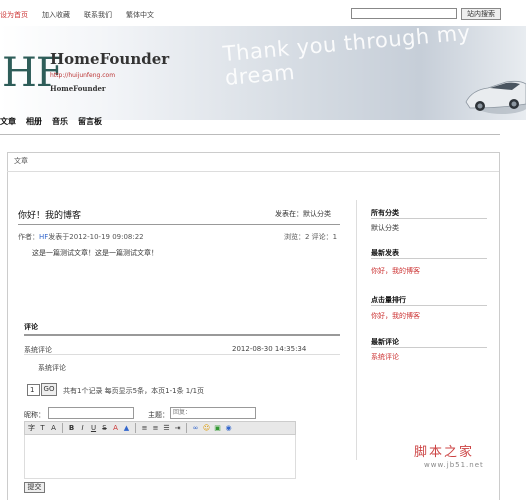 The height and width of the screenshot is (500, 526). What do you see at coordinates (43, 237) in the screenshot?
I see `post-author: HF` at bounding box center [43, 237].